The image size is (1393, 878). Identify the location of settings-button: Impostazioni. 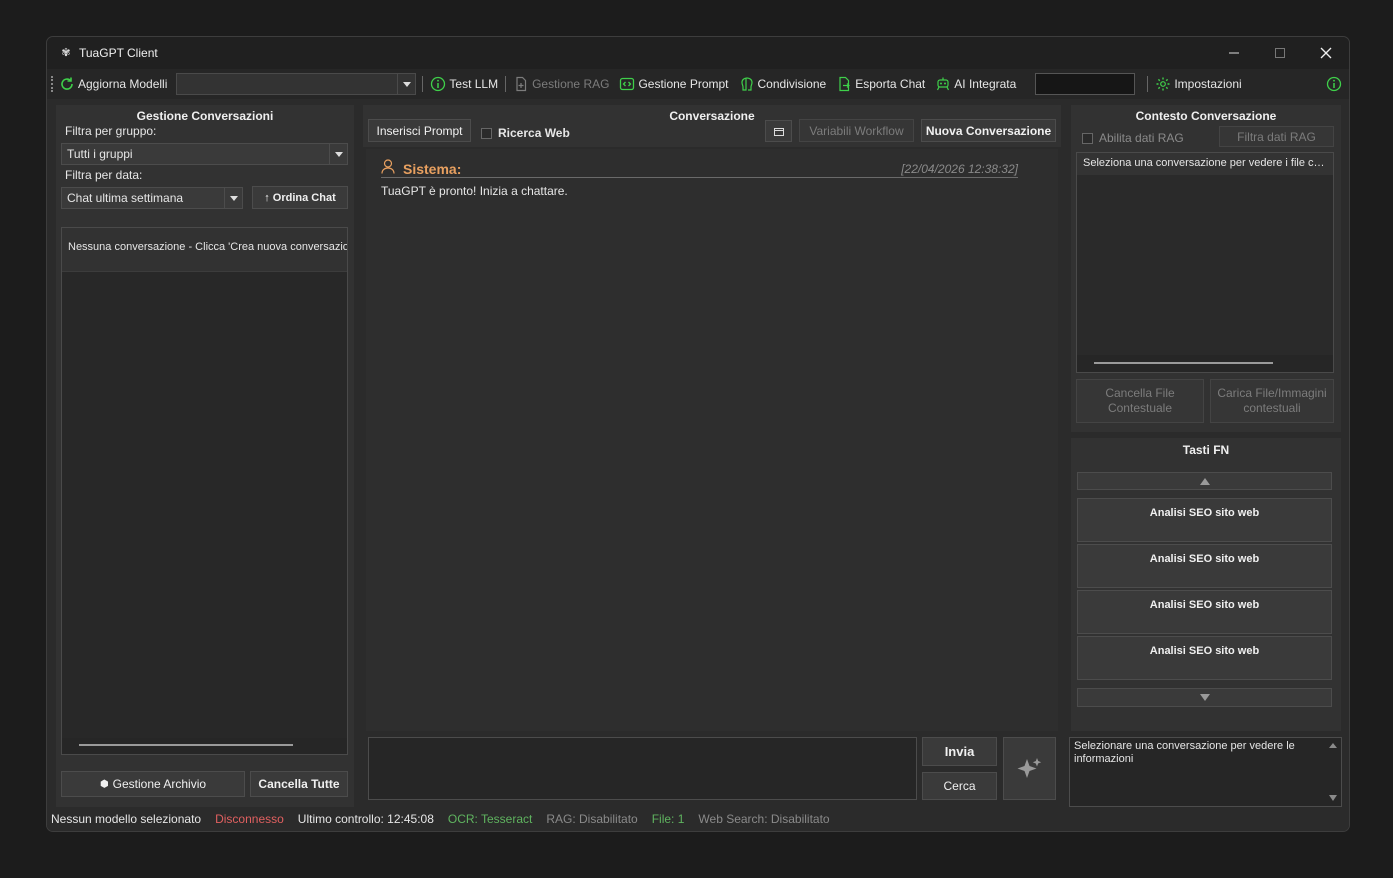
(1198, 84).